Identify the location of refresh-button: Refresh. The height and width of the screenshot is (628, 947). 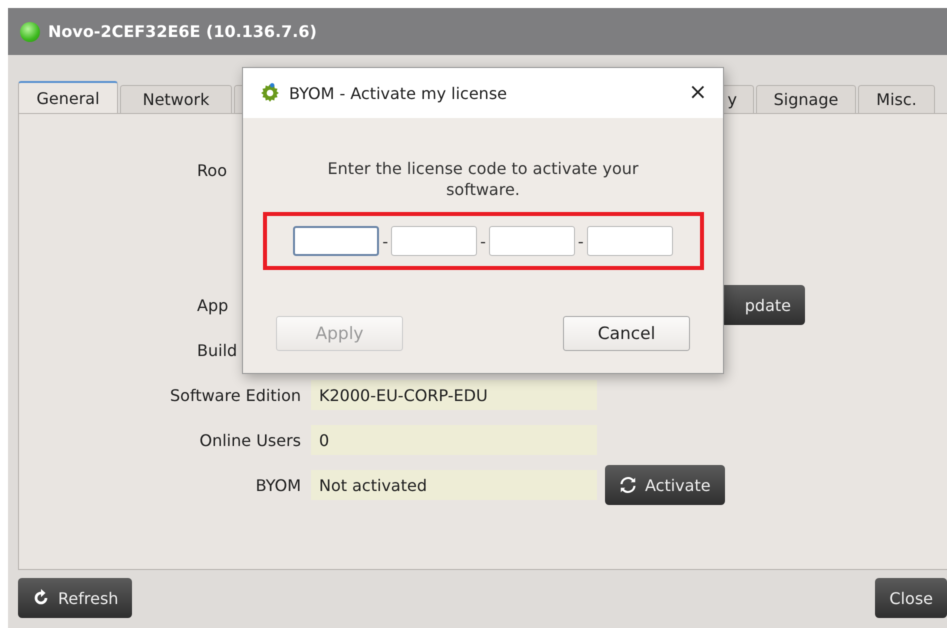
(75, 598).